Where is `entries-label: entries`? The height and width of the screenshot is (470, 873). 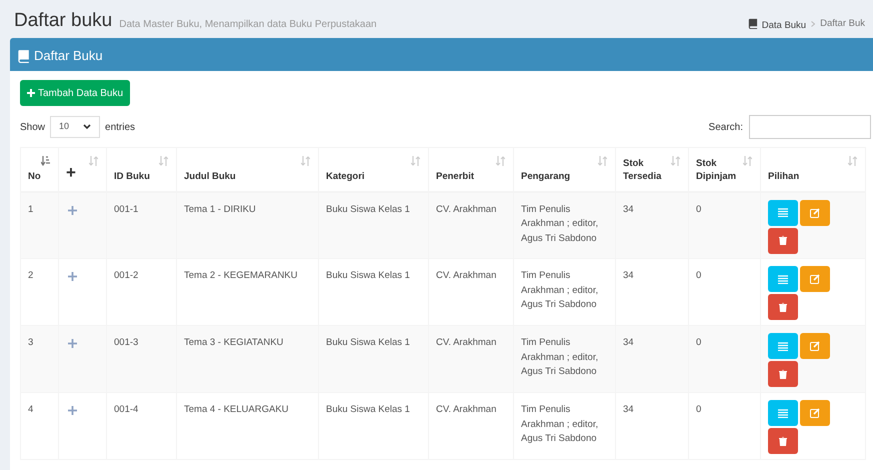
entries-label: entries is located at coordinates (120, 127).